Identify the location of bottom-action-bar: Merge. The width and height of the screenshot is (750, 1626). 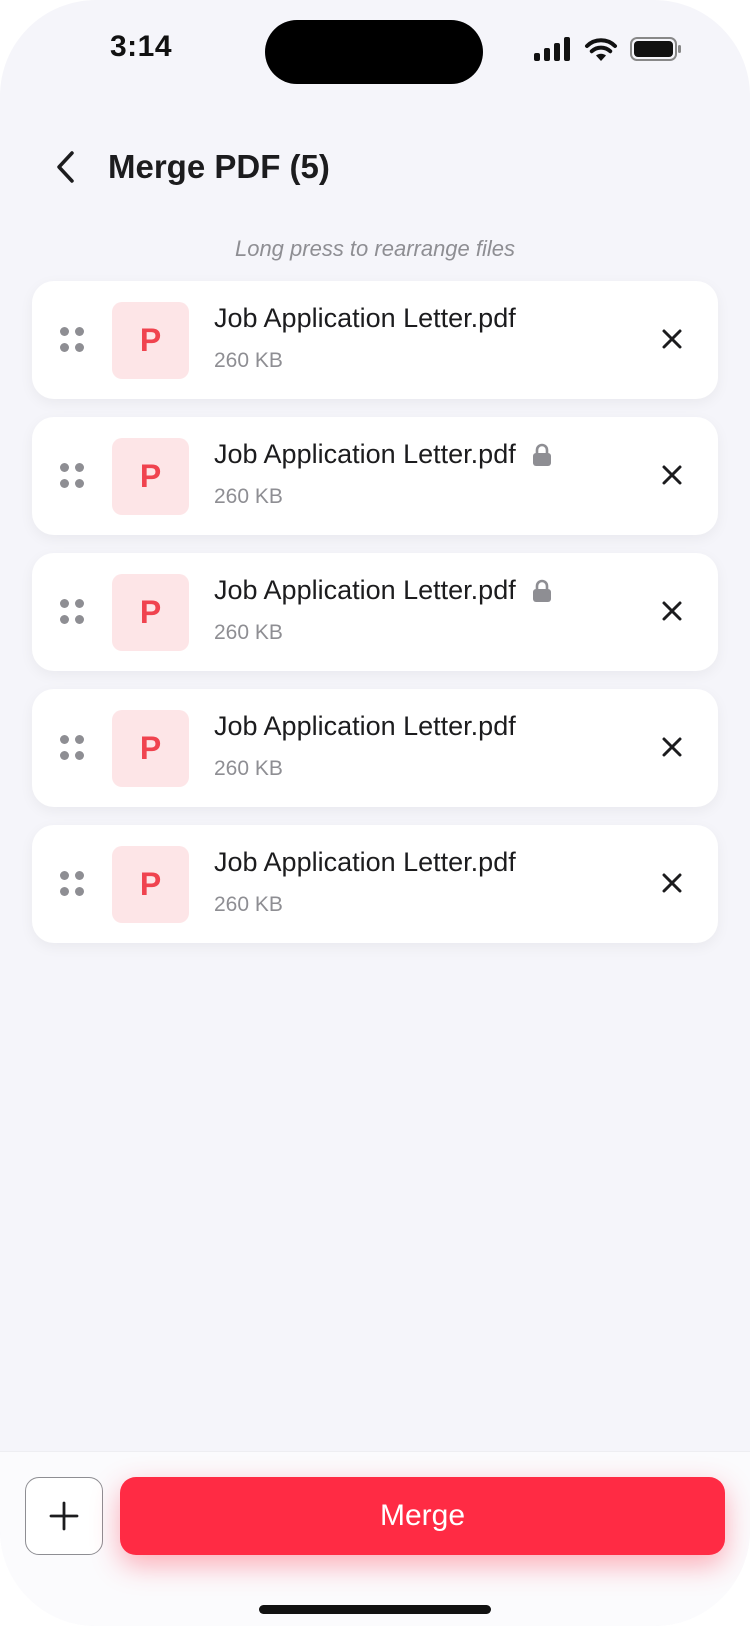
(375, 1538).